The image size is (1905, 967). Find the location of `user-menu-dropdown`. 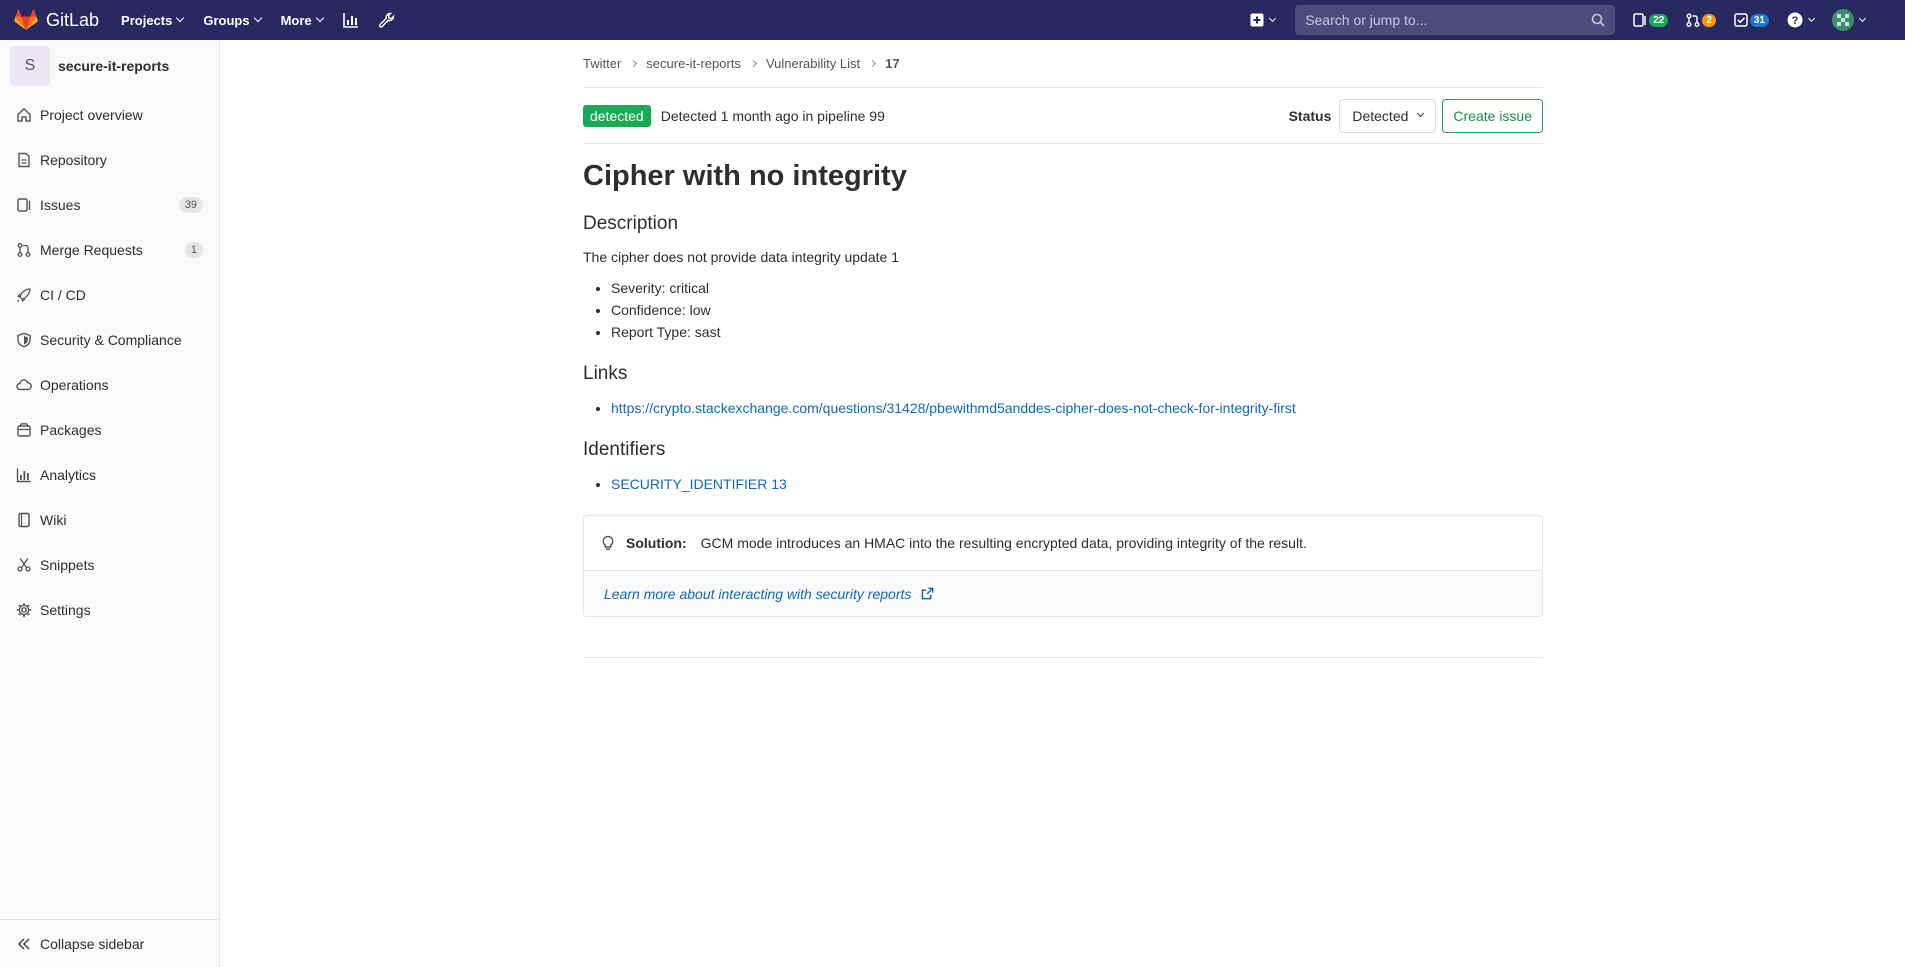

user-menu-dropdown is located at coordinates (1849, 20).